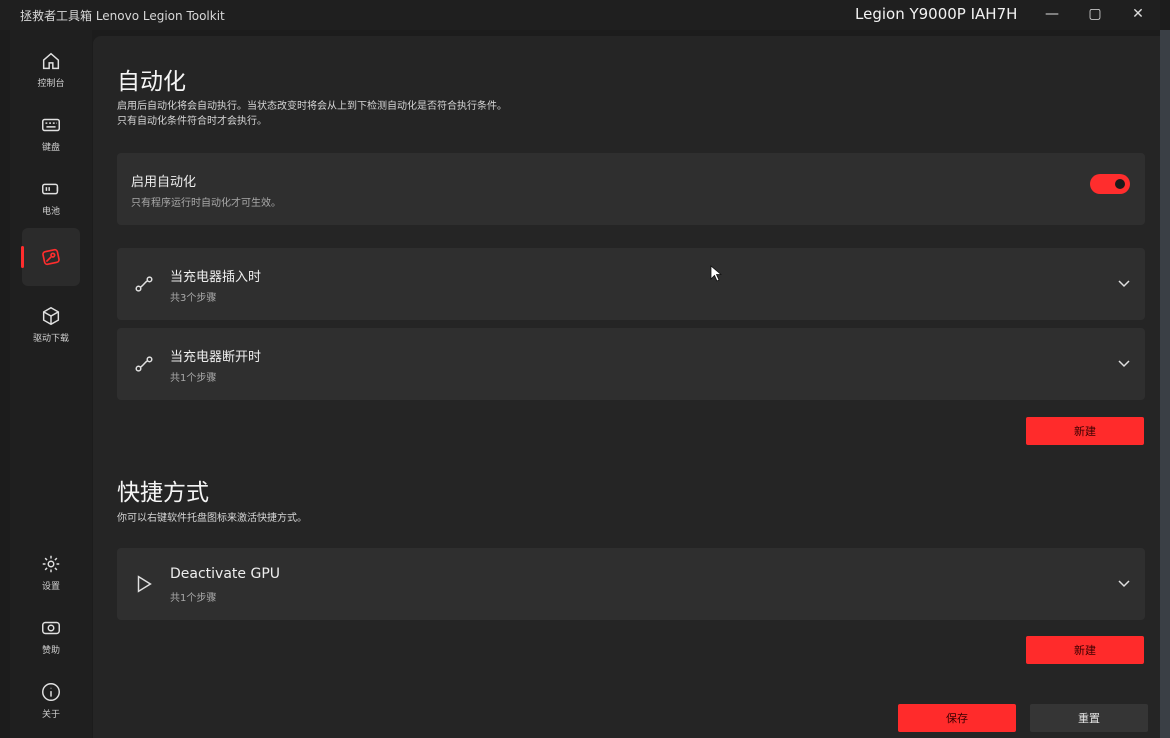 This screenshot has height=738, width=1170. Describe the element at coordinates (631, 584) in the screenshot. I see `shortcut-deactivate-gpu: Deactivate GPU 共1个步骤` at that location.